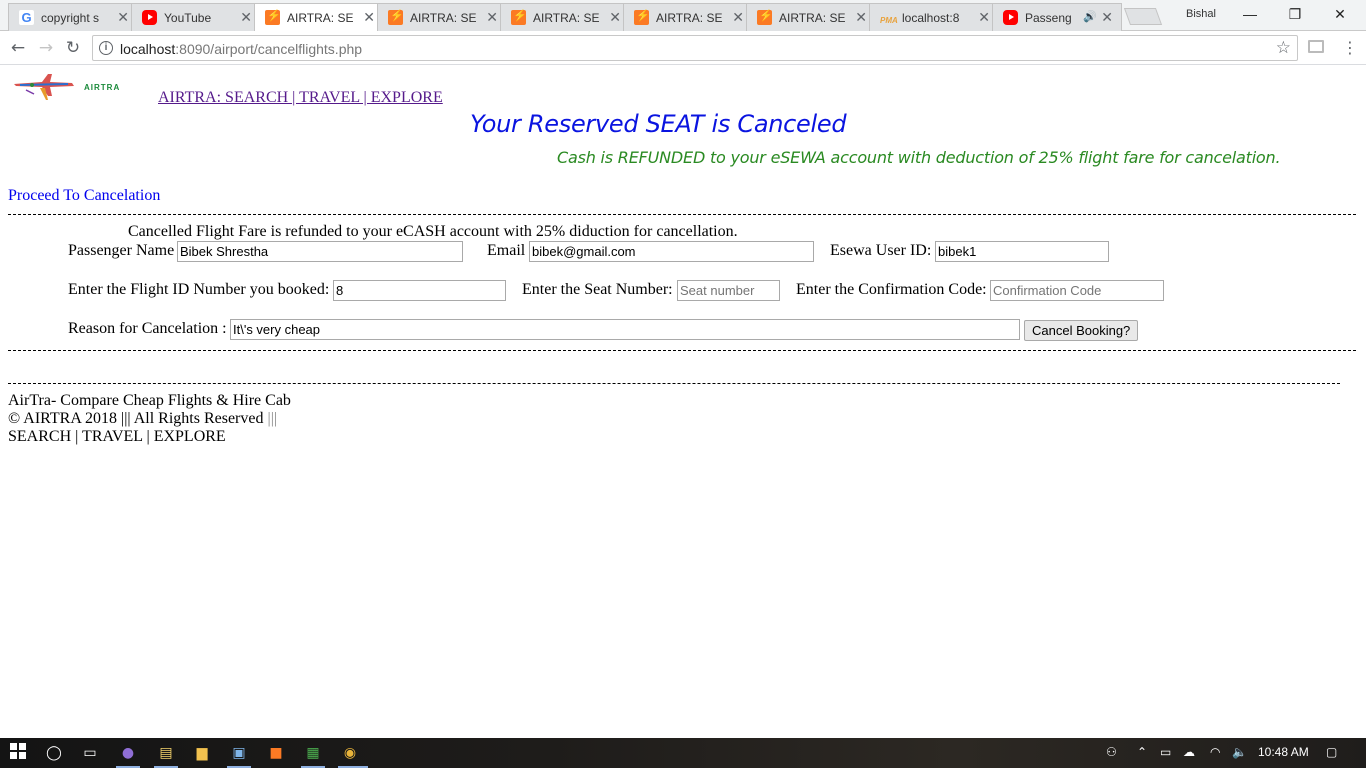  Describe the element at coordinates (506, 250) in the screenshot. I see `email-label: Email` at that location.